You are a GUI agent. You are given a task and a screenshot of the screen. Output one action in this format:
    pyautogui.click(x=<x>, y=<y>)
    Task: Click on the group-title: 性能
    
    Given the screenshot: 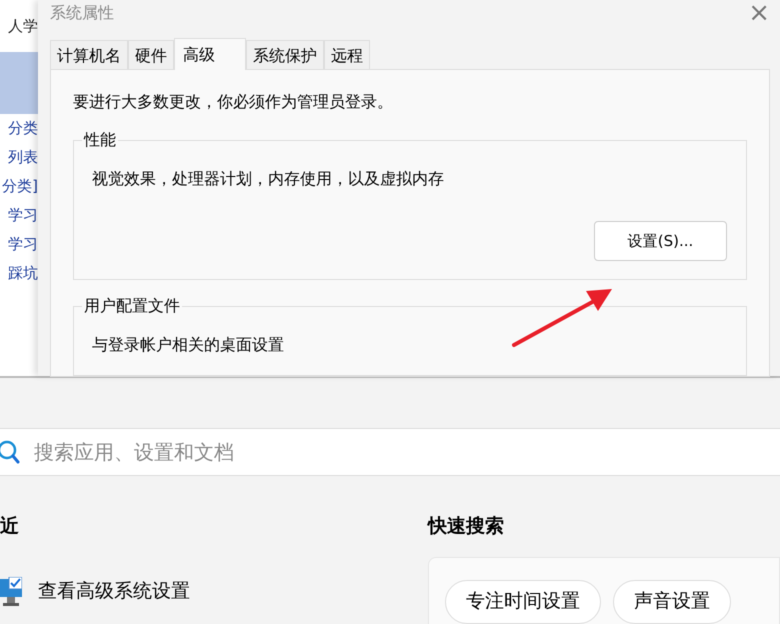 What is the action you would take?
    pyautogui.click(x=100, y=140)
    